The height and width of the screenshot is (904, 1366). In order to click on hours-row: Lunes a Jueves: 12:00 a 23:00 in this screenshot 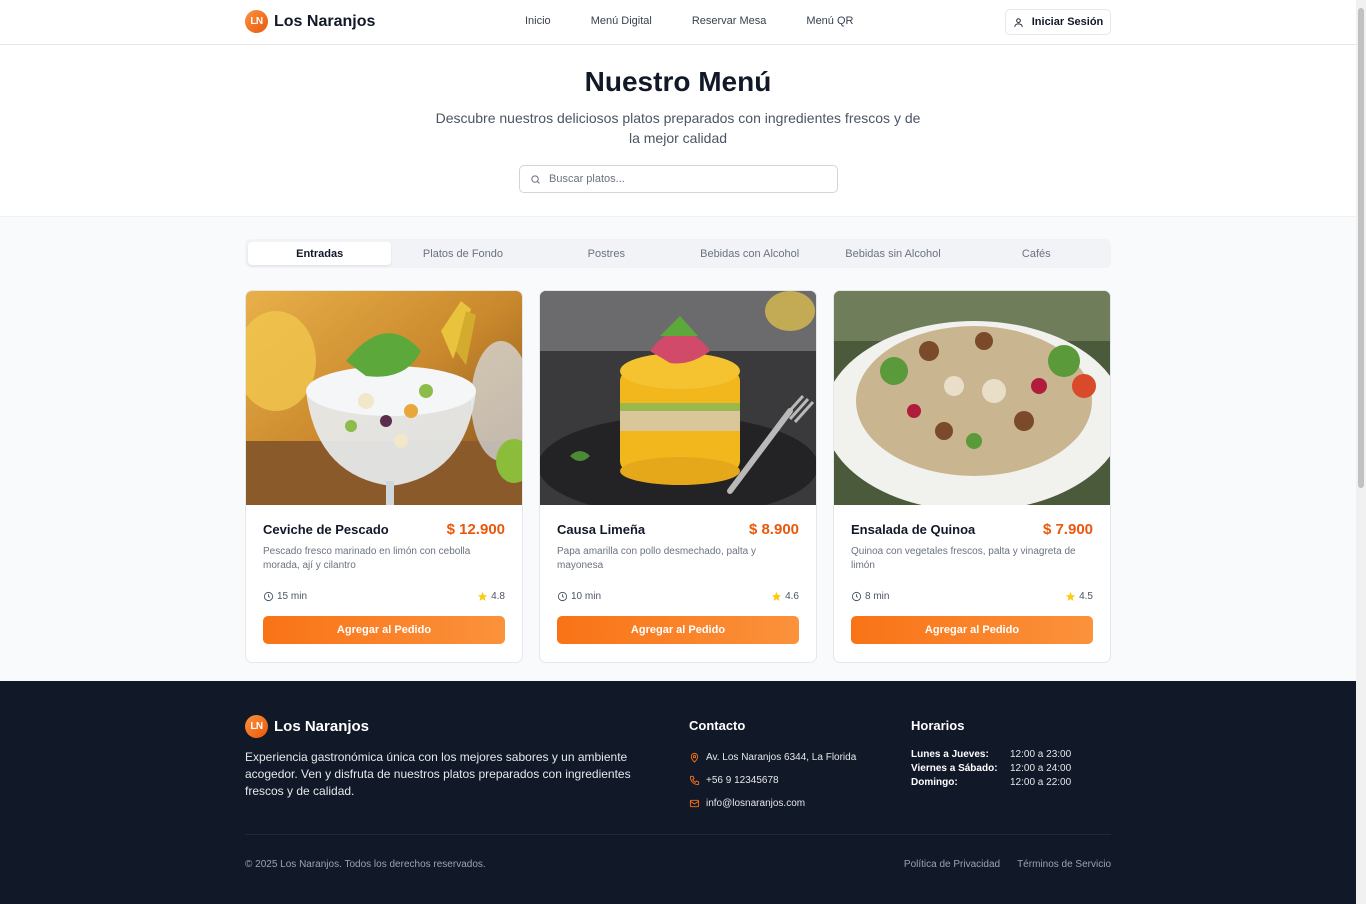, I will do `click(991, 754)`.